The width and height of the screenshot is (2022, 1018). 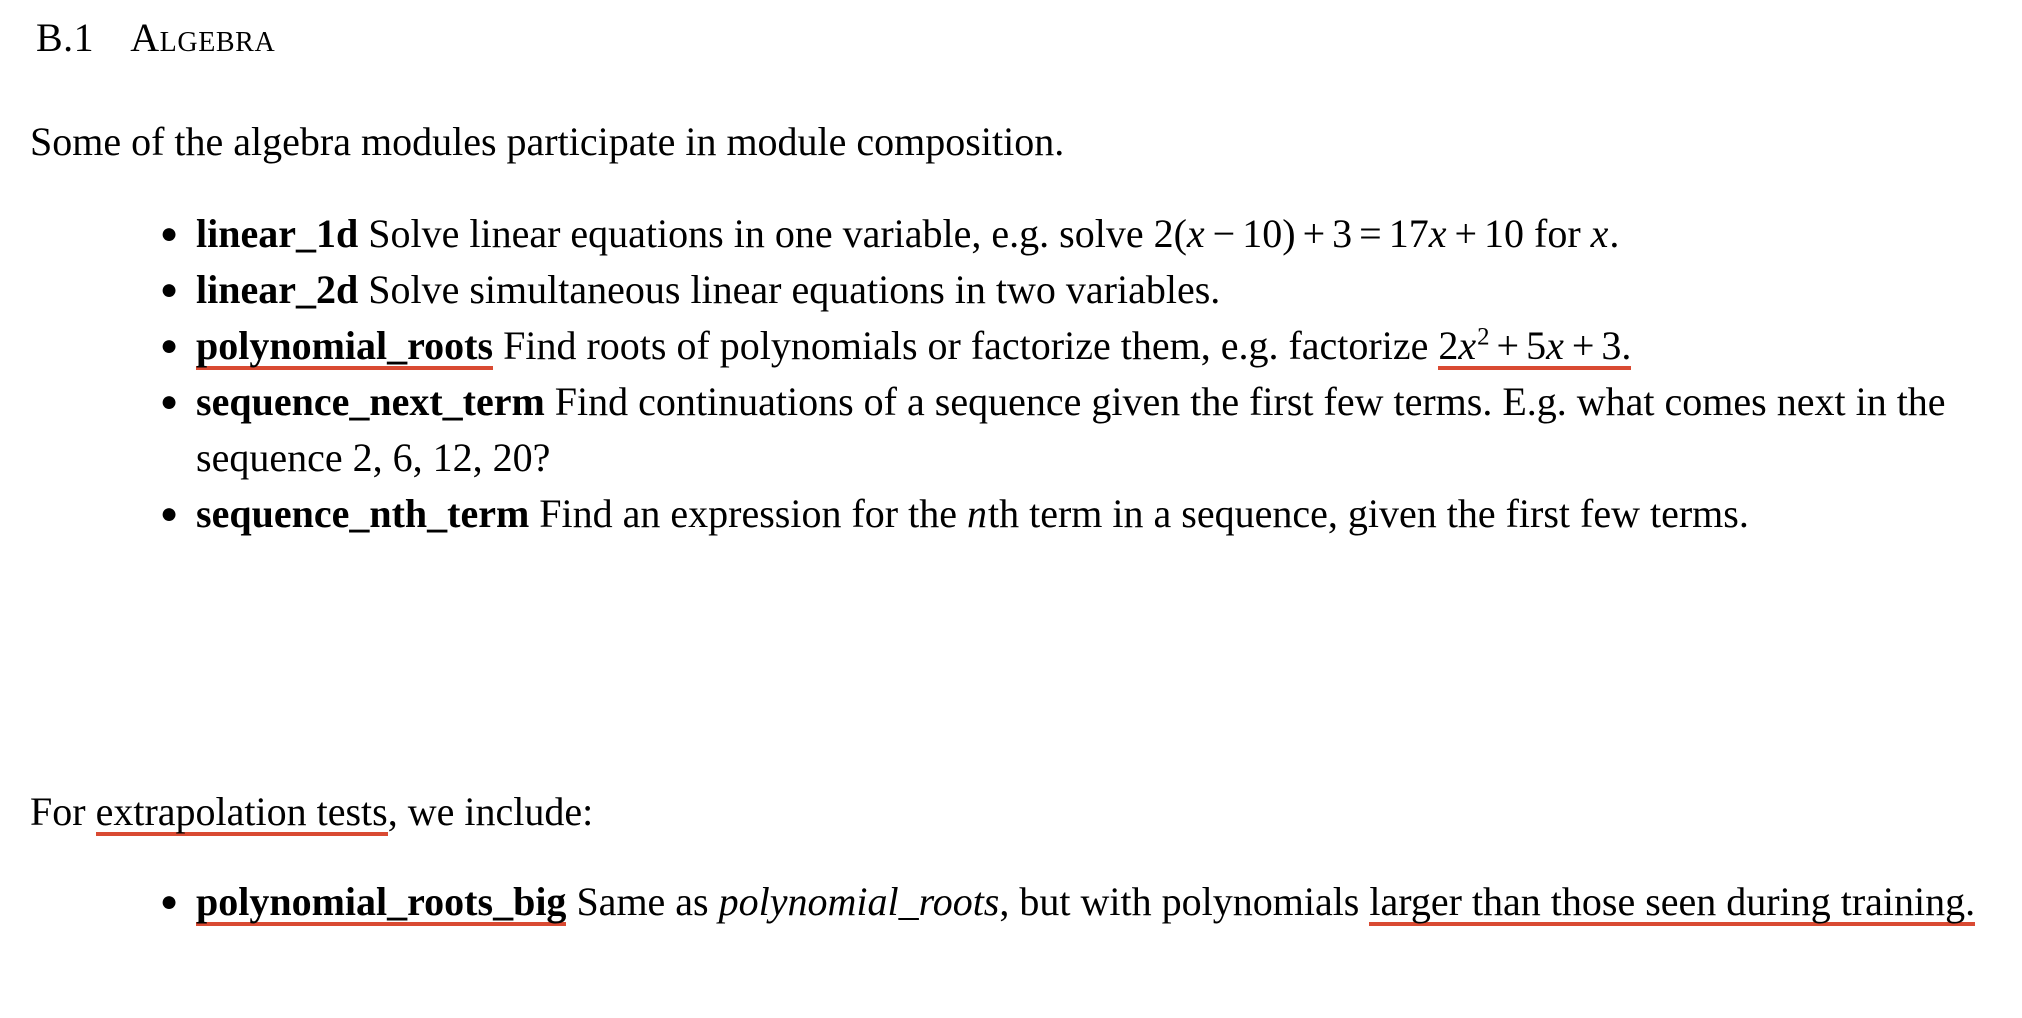 I want to click on section-title: Algebra, so click(x=203, y=37).